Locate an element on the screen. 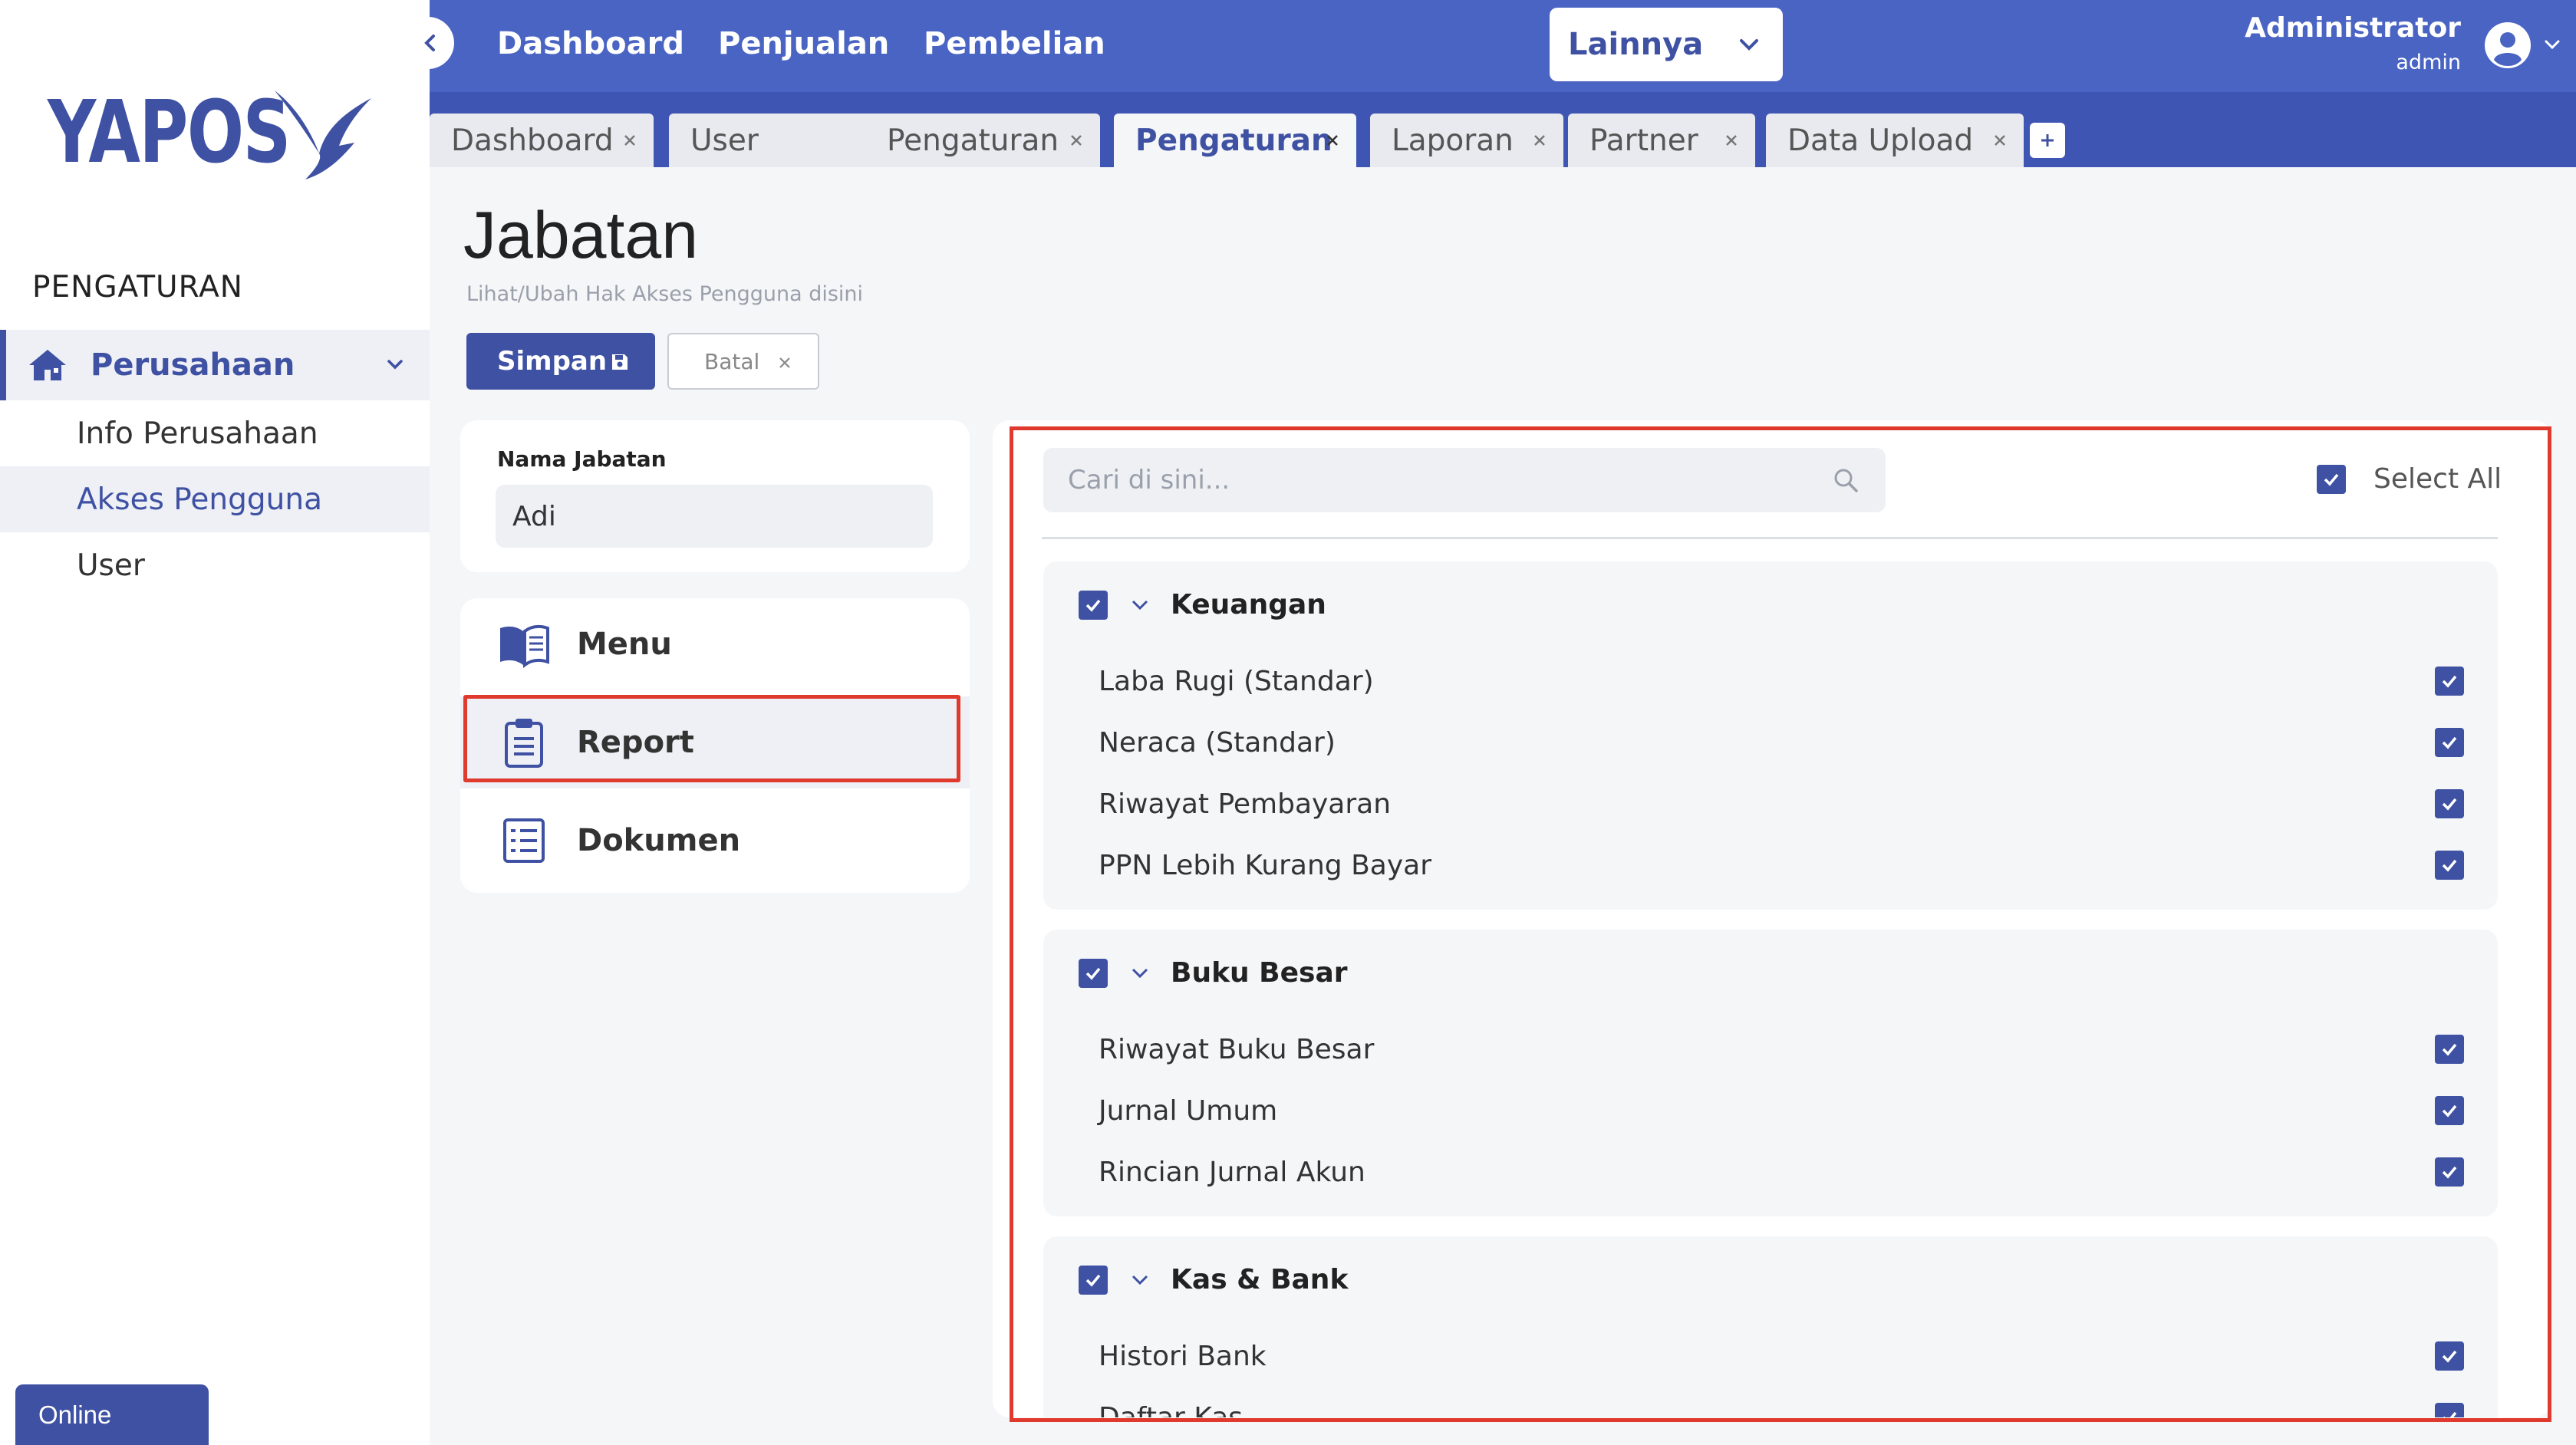 The width and height of the screenshot is (2576, 1445). tab-label: Partner is located at coordinates (1643, 140).